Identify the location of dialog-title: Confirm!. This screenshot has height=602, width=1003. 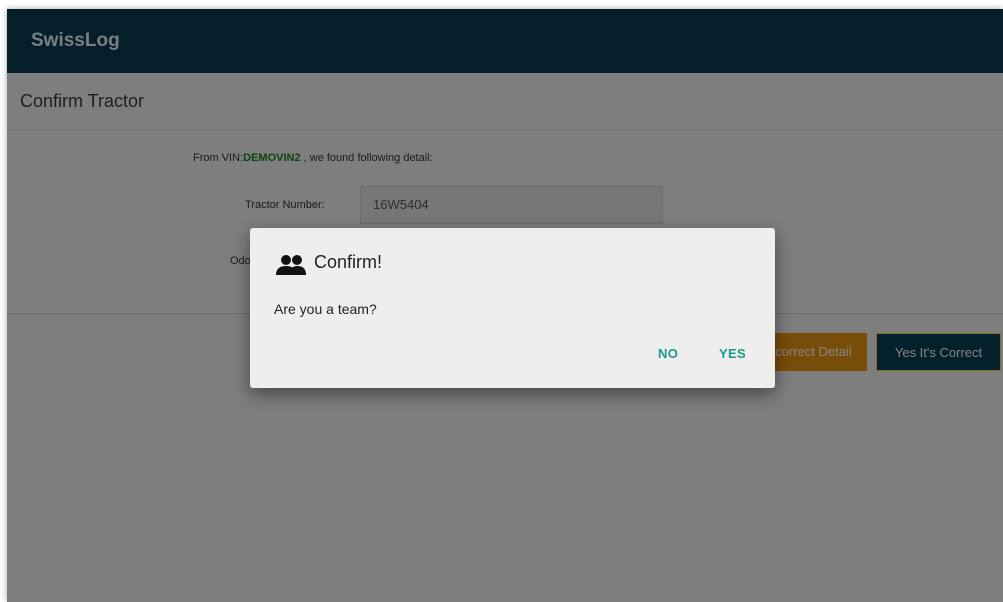
(348, 262).